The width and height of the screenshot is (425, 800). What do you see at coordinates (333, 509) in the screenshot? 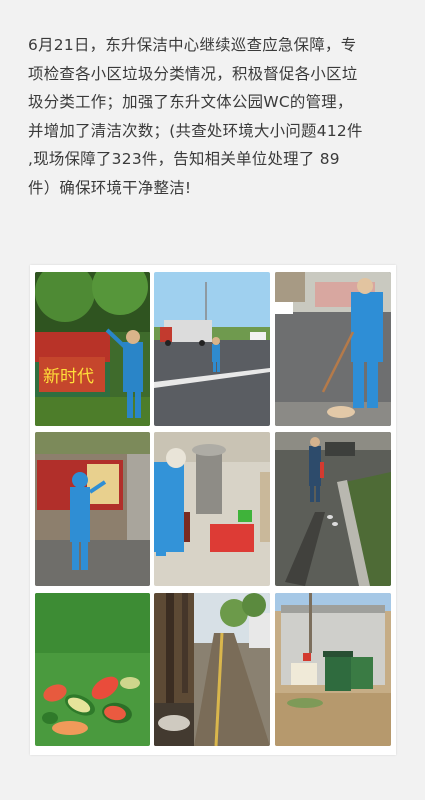
I see `roadside-litter-photo` at bounding box center [333, 509].